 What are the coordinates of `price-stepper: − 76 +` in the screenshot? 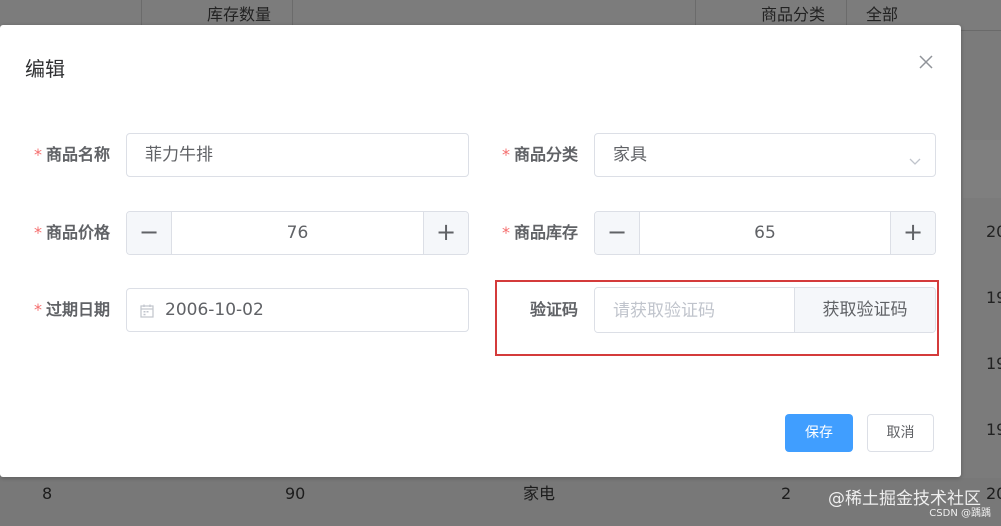 It's located at (297, 233).